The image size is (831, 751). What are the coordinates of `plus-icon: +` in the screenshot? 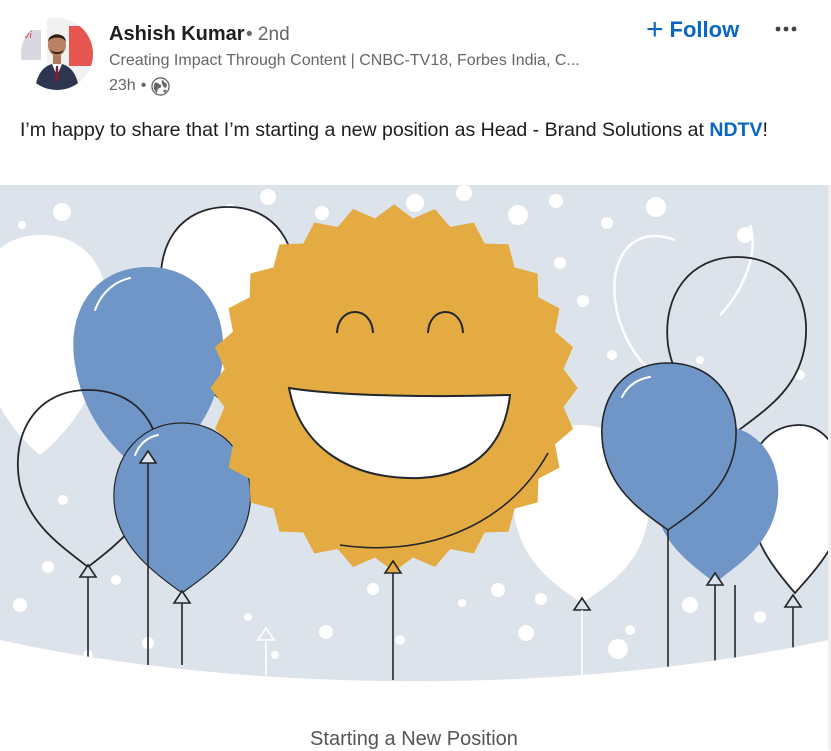 It's located at (655, 29).